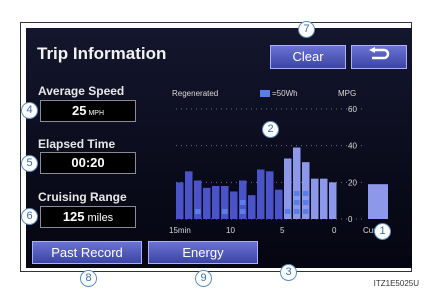 This screenshot has height=291, width=425. What do you see at coordinates (288, 272) in the screenshot?
I see `callout-3: 3` at bounding box center [288, 272].